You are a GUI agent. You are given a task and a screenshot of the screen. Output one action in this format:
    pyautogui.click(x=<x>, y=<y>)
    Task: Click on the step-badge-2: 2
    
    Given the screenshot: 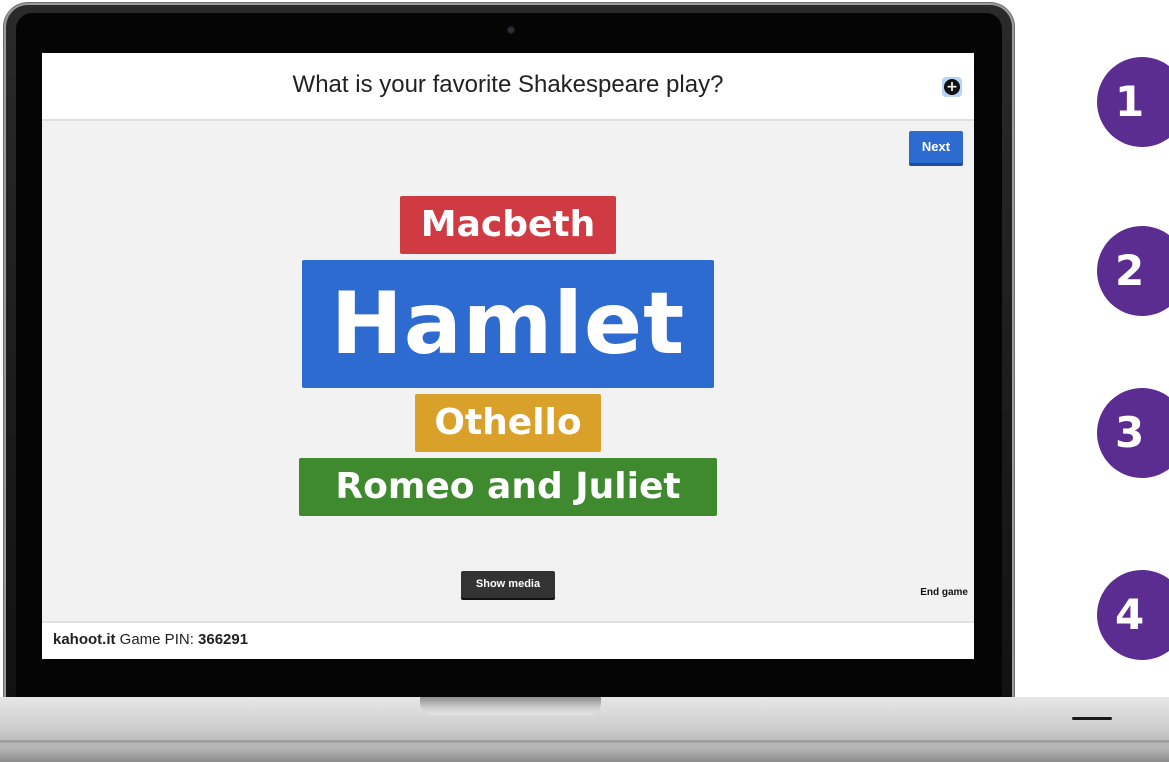 What is the action you would take?
    pyautogui.click(x=1133, y=271)
    